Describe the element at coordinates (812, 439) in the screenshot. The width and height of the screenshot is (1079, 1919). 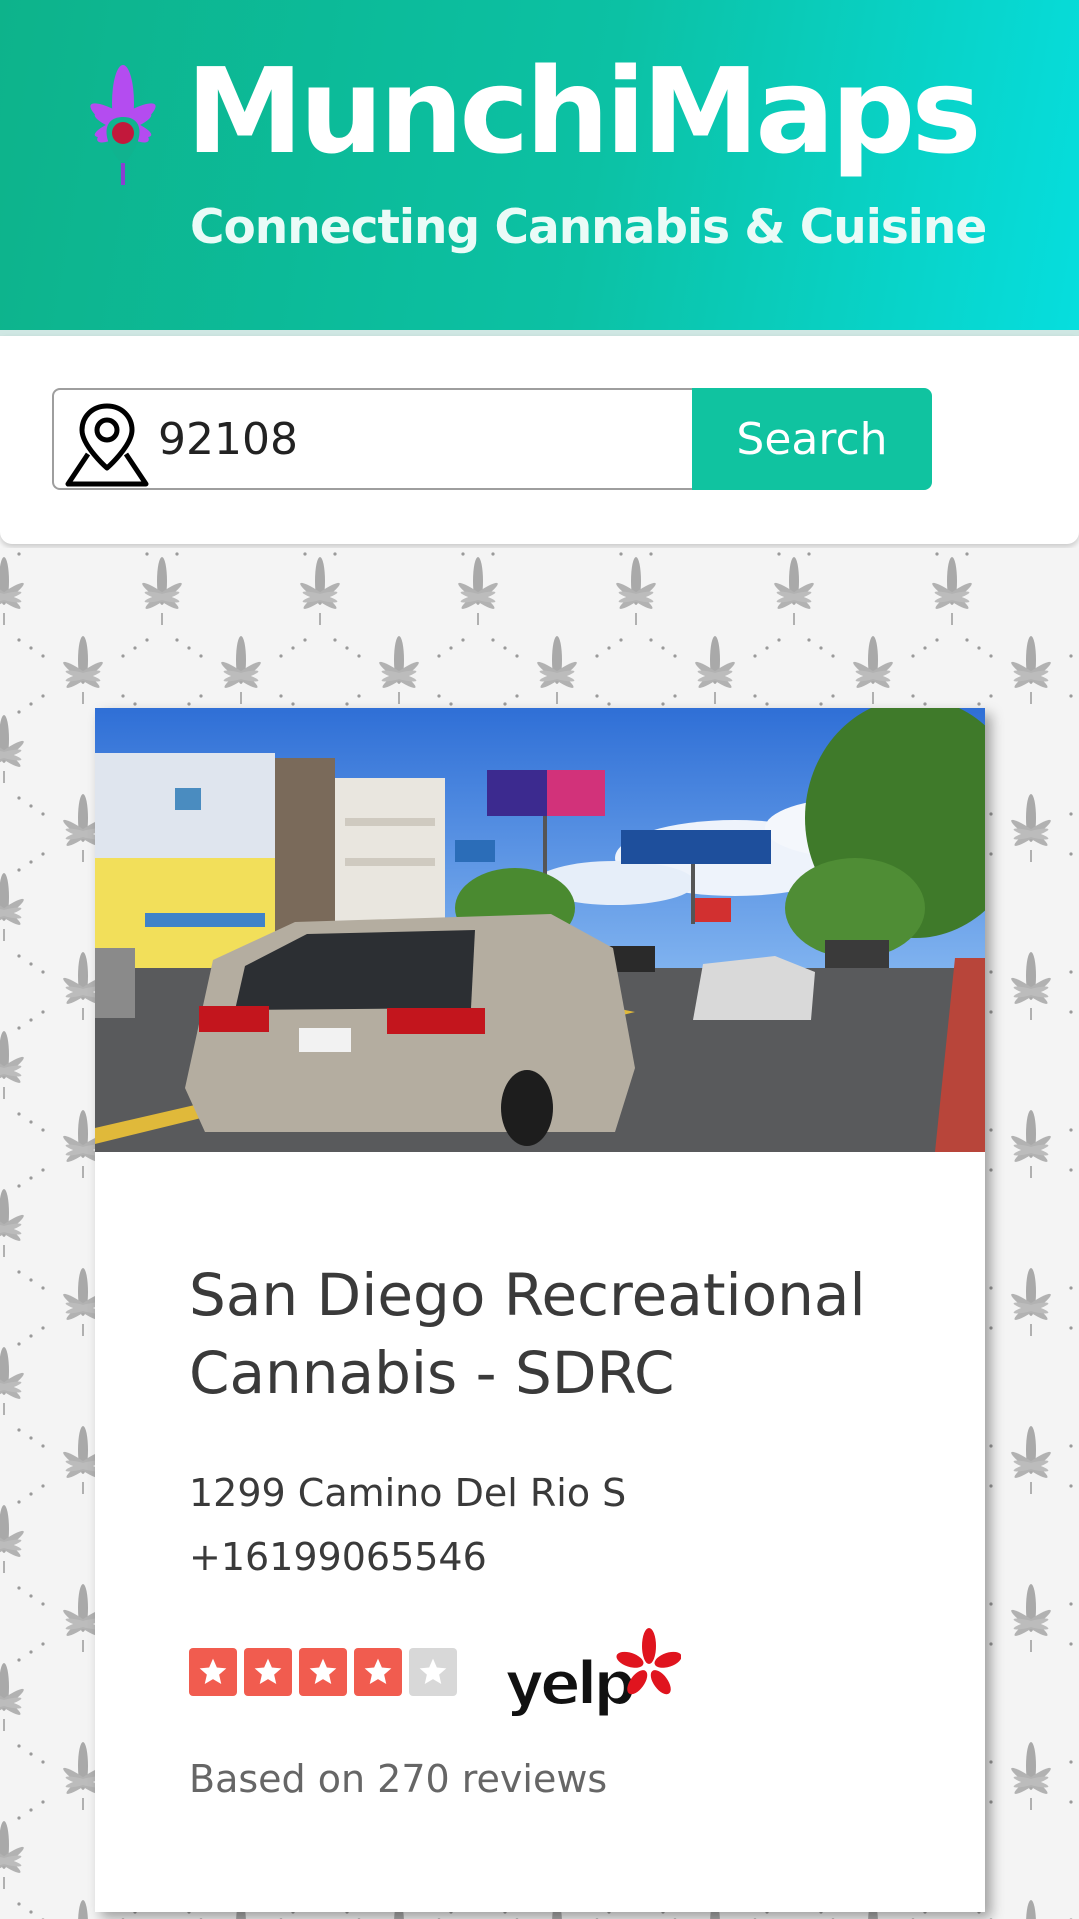
I see `search-button: Search` at that location.